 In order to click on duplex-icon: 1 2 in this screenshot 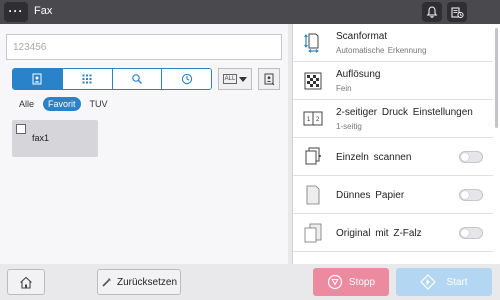, I will do `click(313, 119)`.